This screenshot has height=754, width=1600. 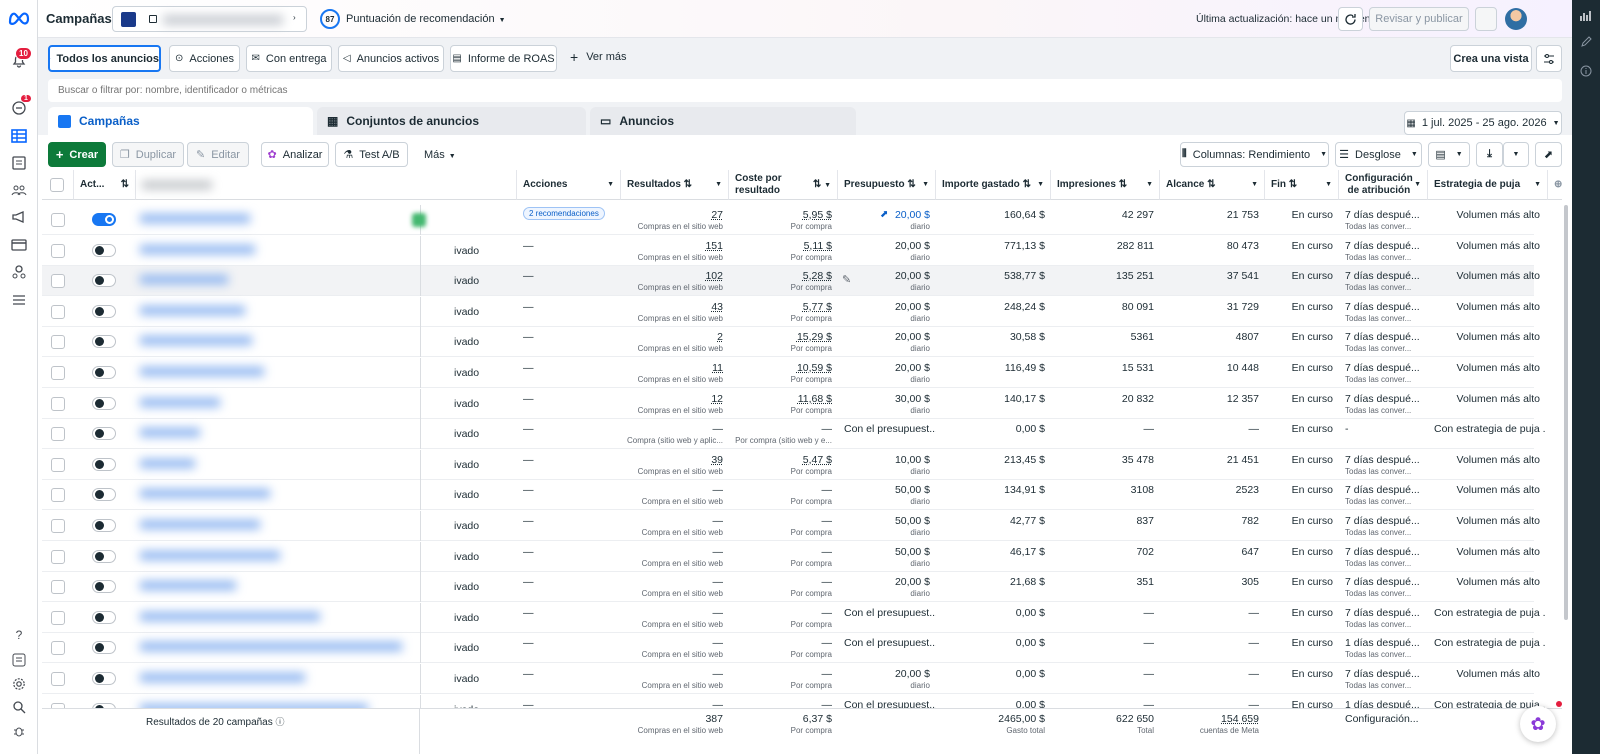 I want to click on budget-cell: 30,00 $ diario, so click(x=887, y=404).